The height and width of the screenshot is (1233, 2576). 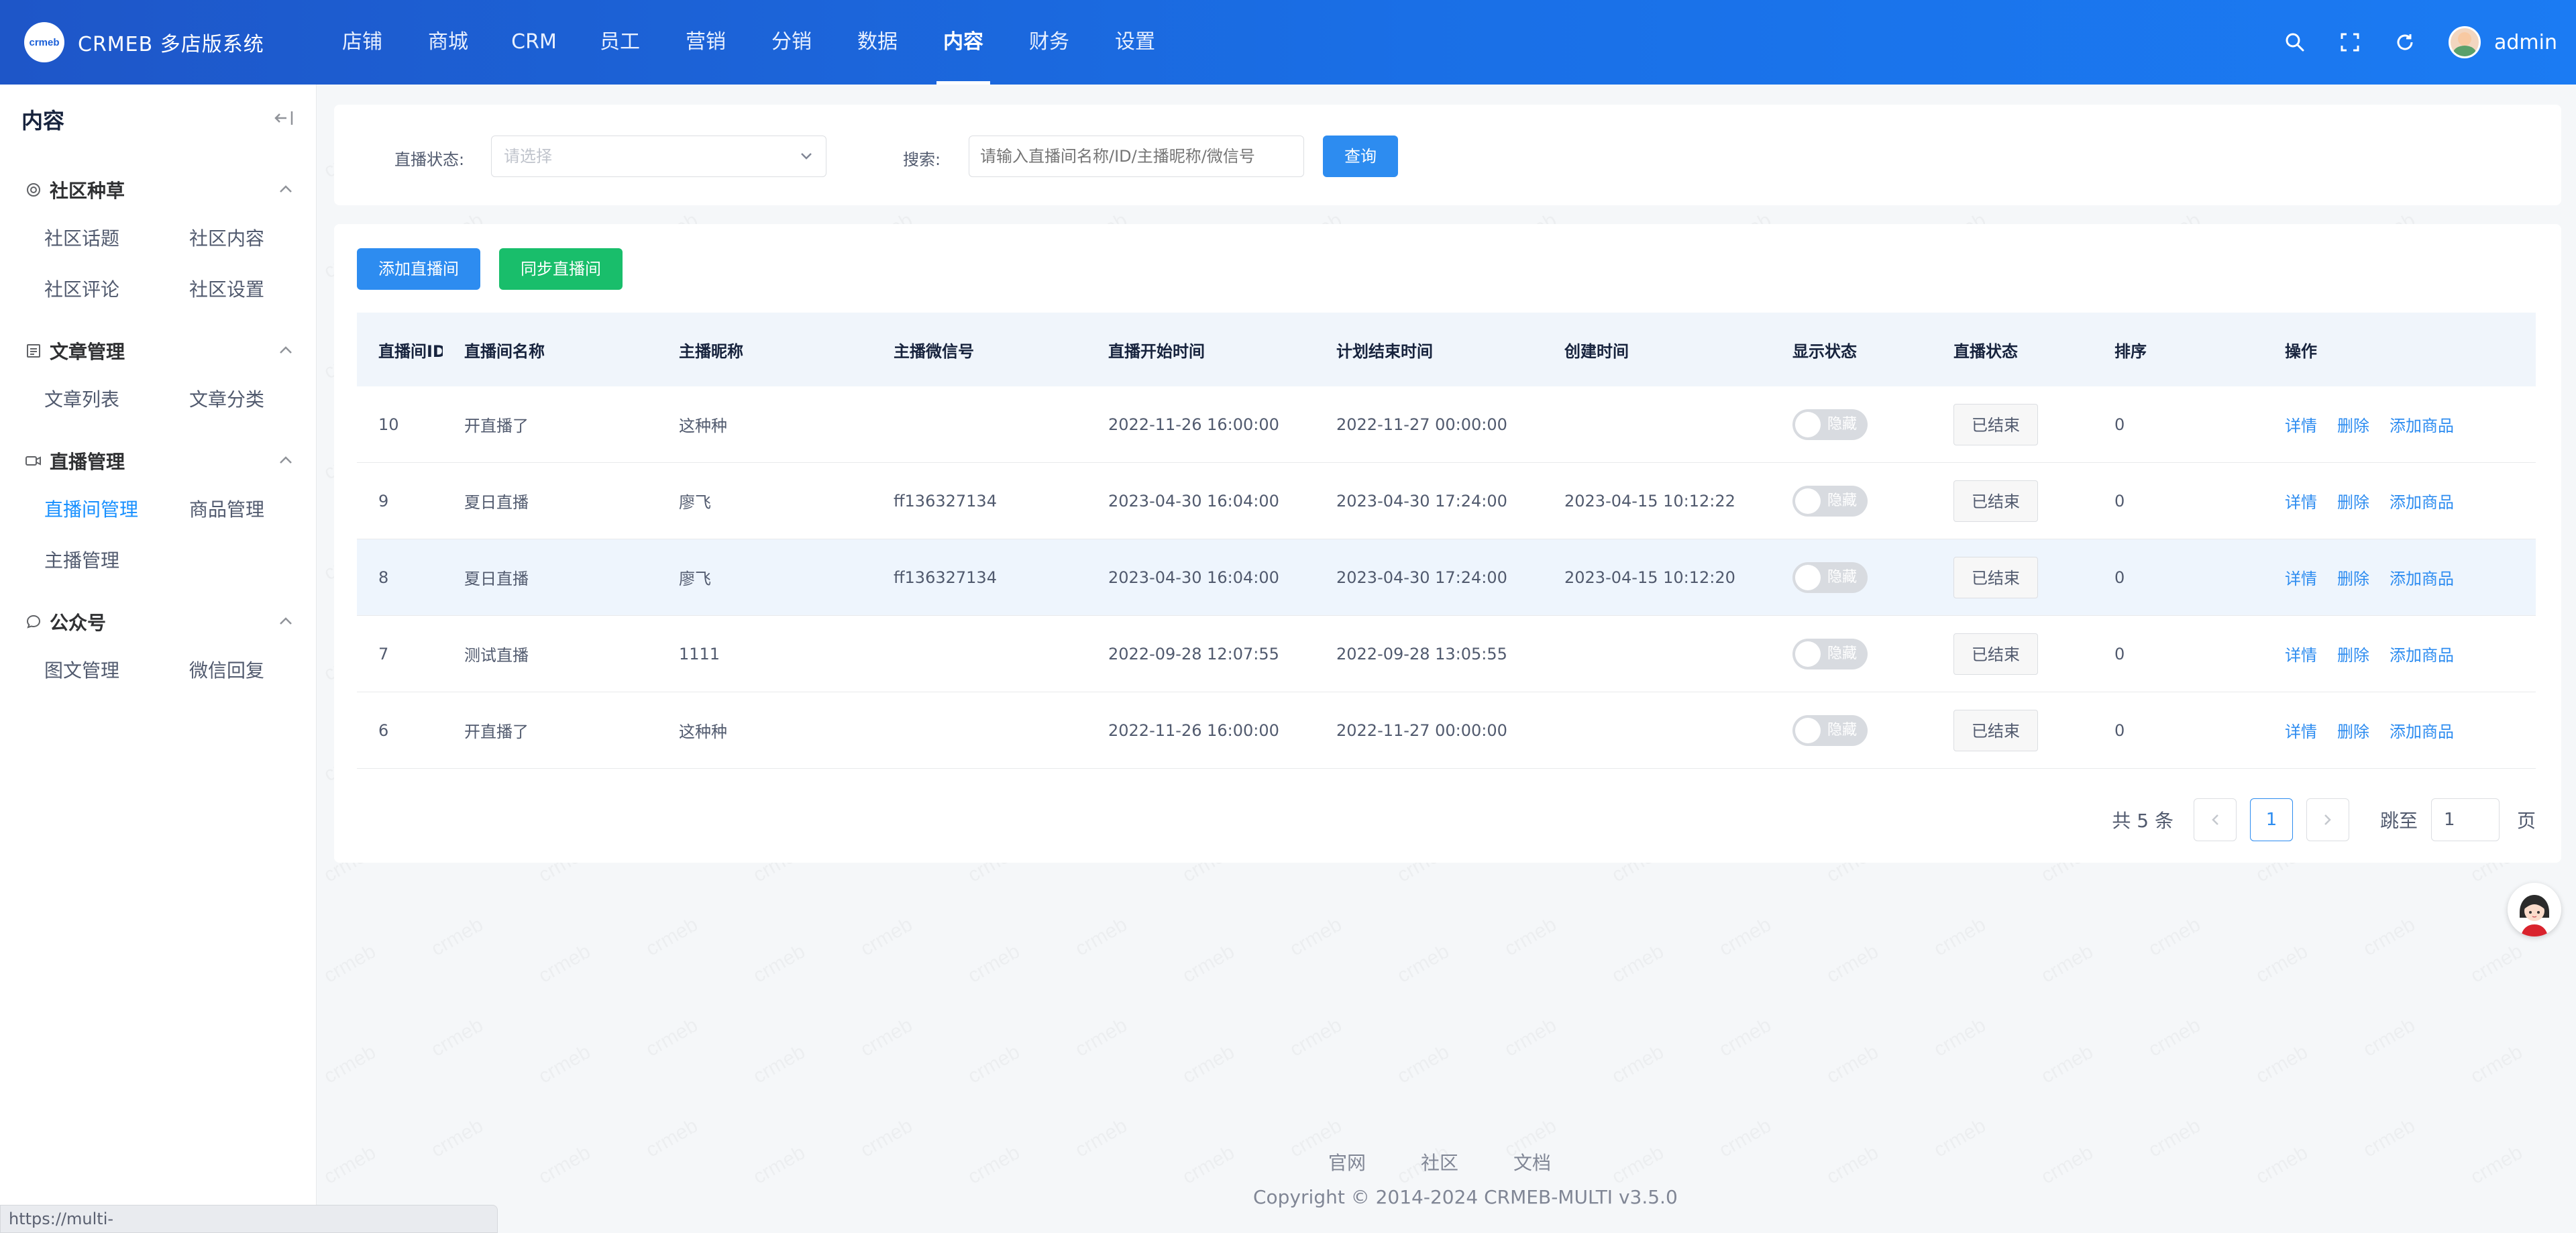 What do you see at coordinates (116, 239) in the screenshot?
I see `sidebar-item-community-topics: 社区话题` at bounding box center [116, 239].